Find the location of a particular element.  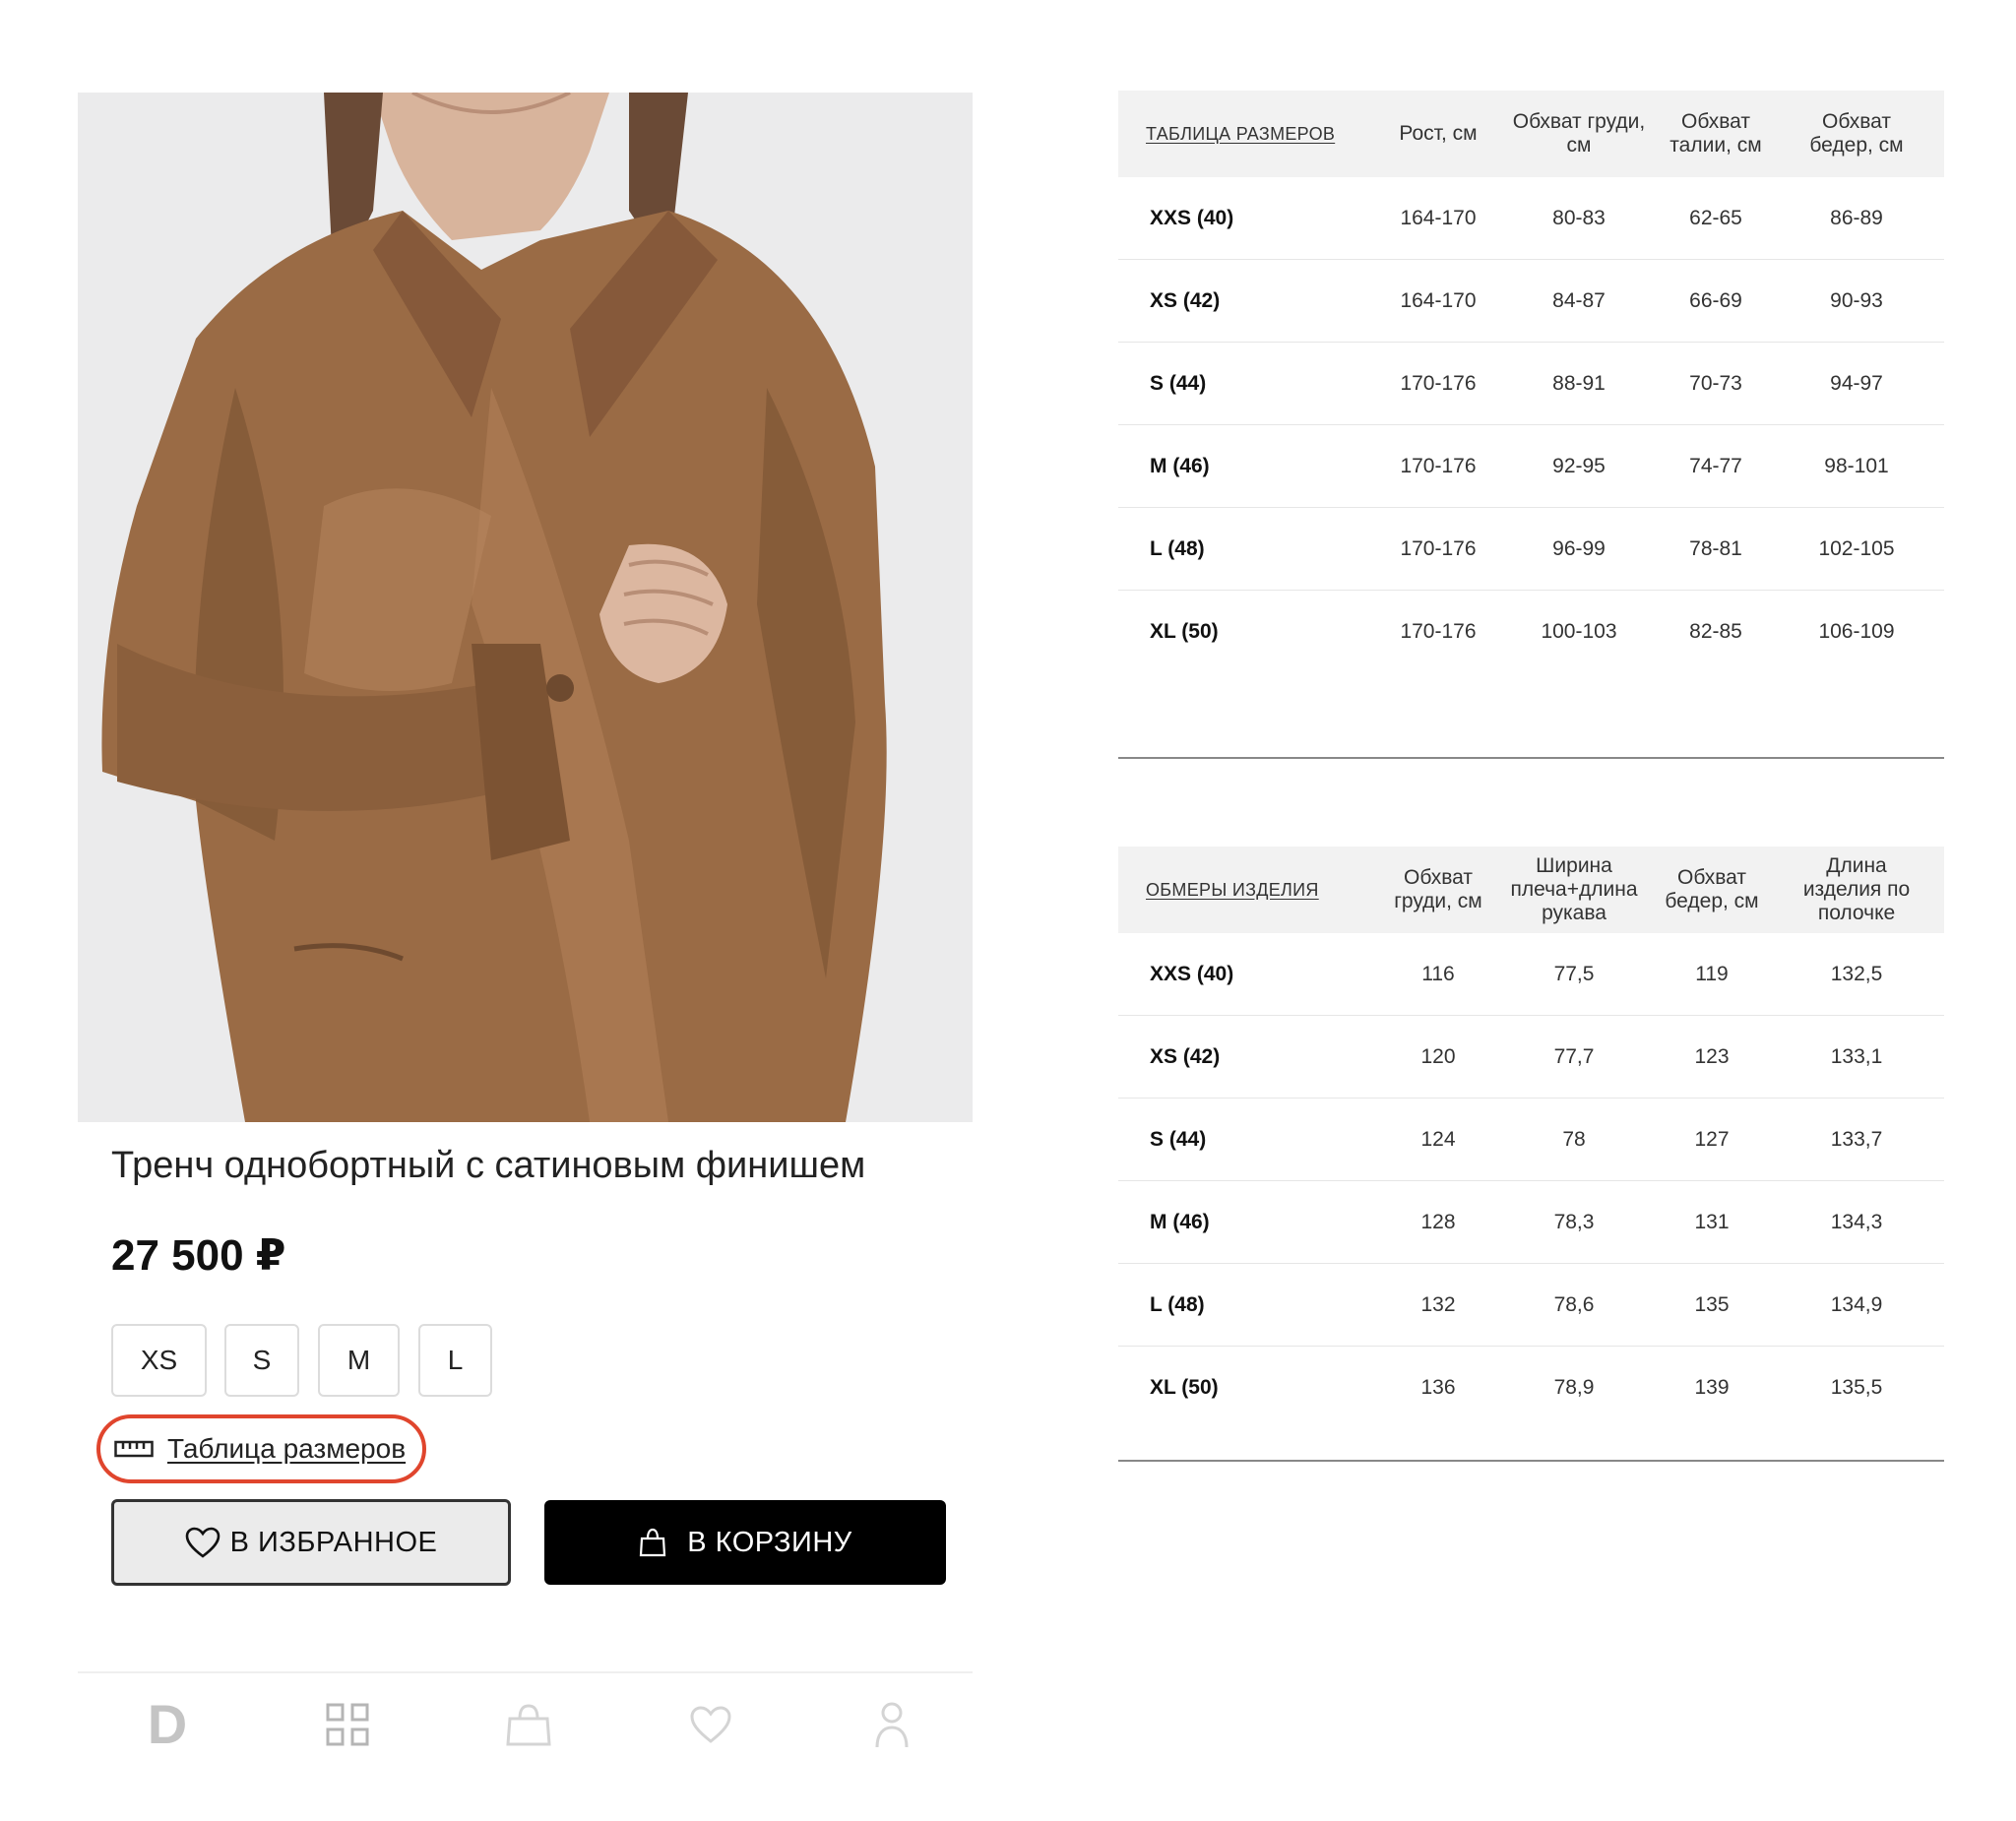

table-cell: 78,6 is located at coordinates (1574, 1304).